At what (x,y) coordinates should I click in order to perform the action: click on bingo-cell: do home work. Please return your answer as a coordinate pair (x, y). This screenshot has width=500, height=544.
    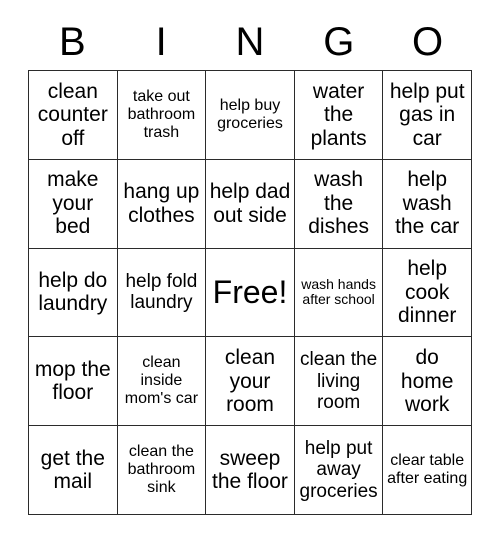
    Looking at the image, I should click on (427, 382).